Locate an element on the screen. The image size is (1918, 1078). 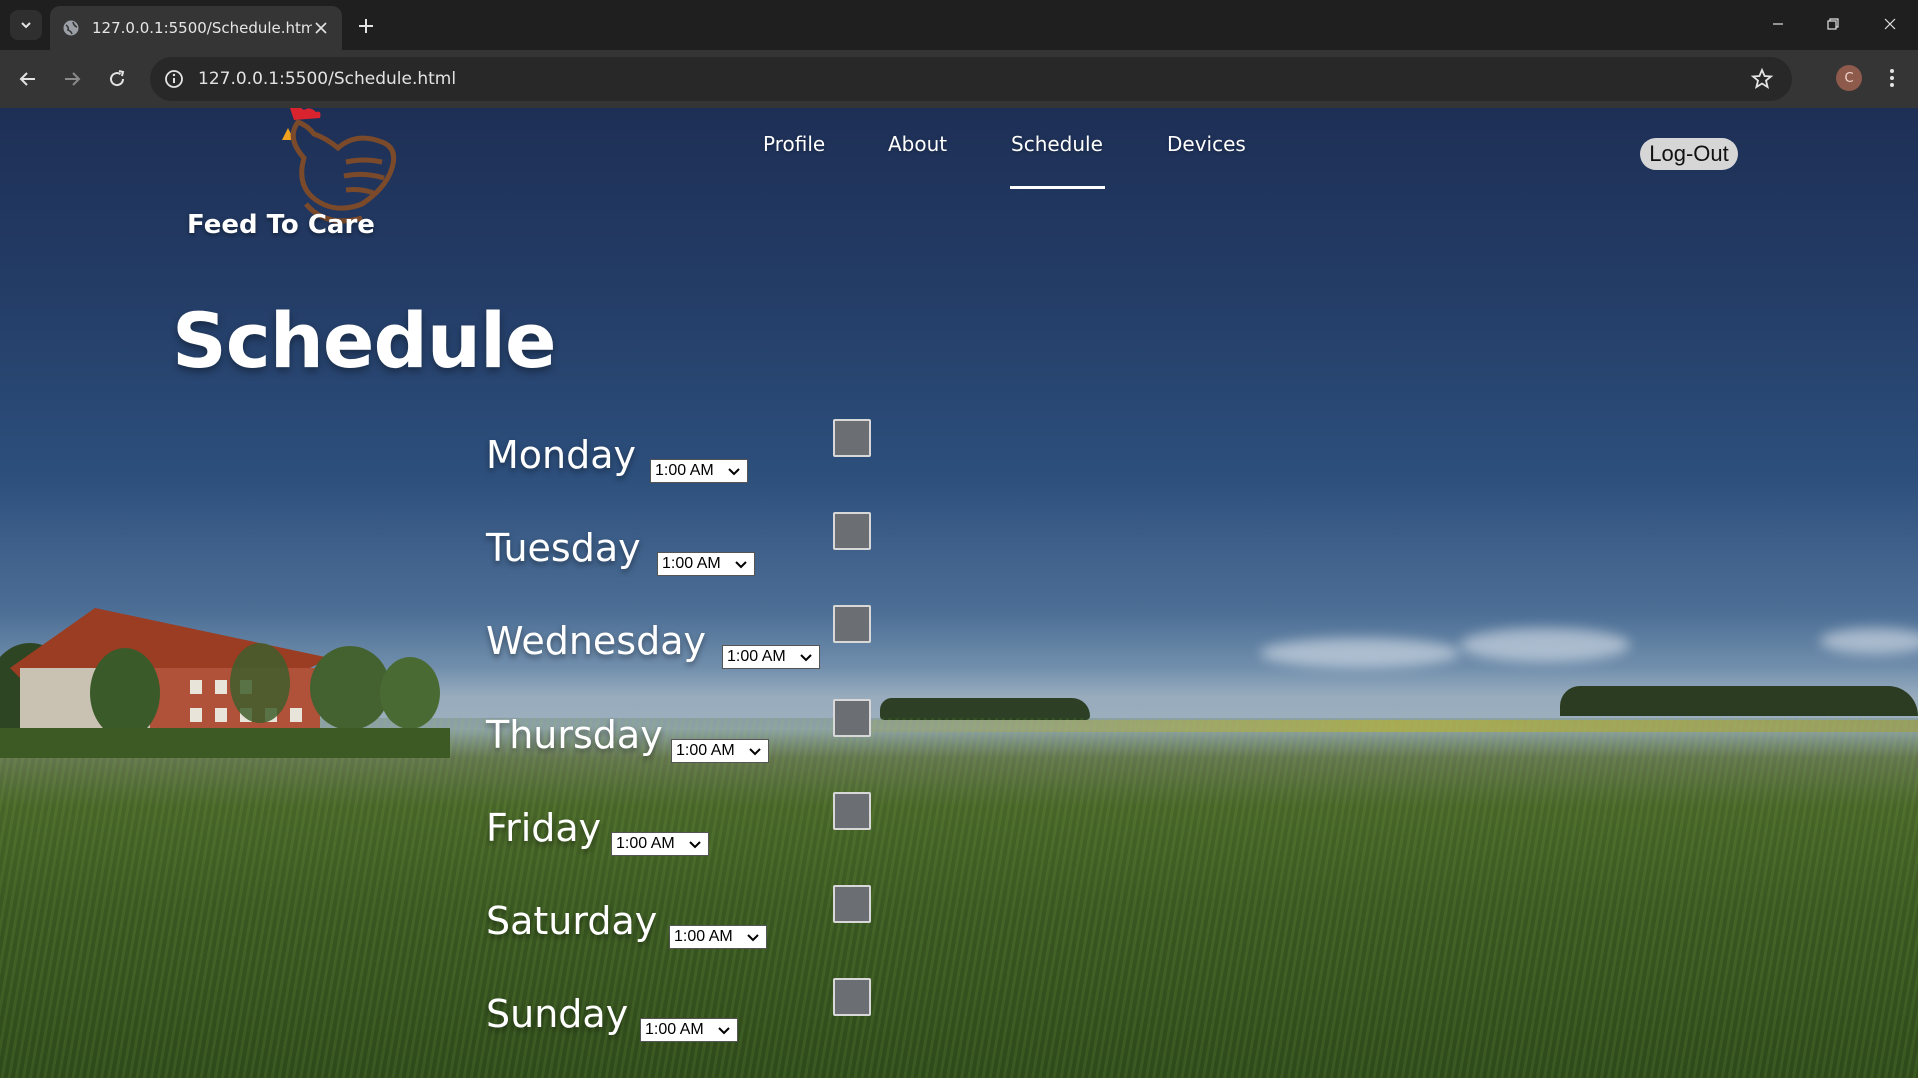
logout-button: Log-Out is located at coordinates (1689, 154).